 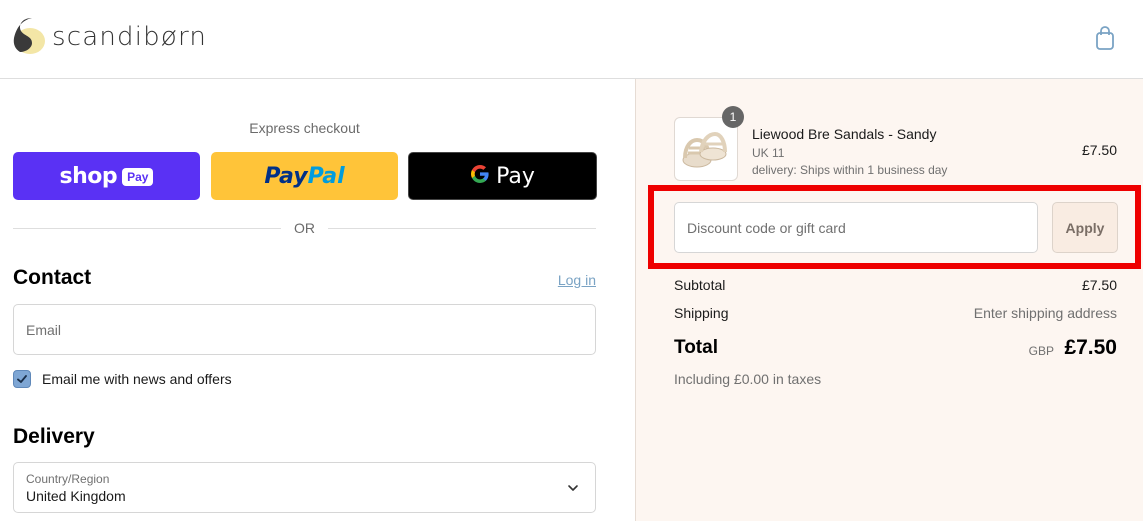 I want to click on or-text: OR, so click(x=304, y=228).